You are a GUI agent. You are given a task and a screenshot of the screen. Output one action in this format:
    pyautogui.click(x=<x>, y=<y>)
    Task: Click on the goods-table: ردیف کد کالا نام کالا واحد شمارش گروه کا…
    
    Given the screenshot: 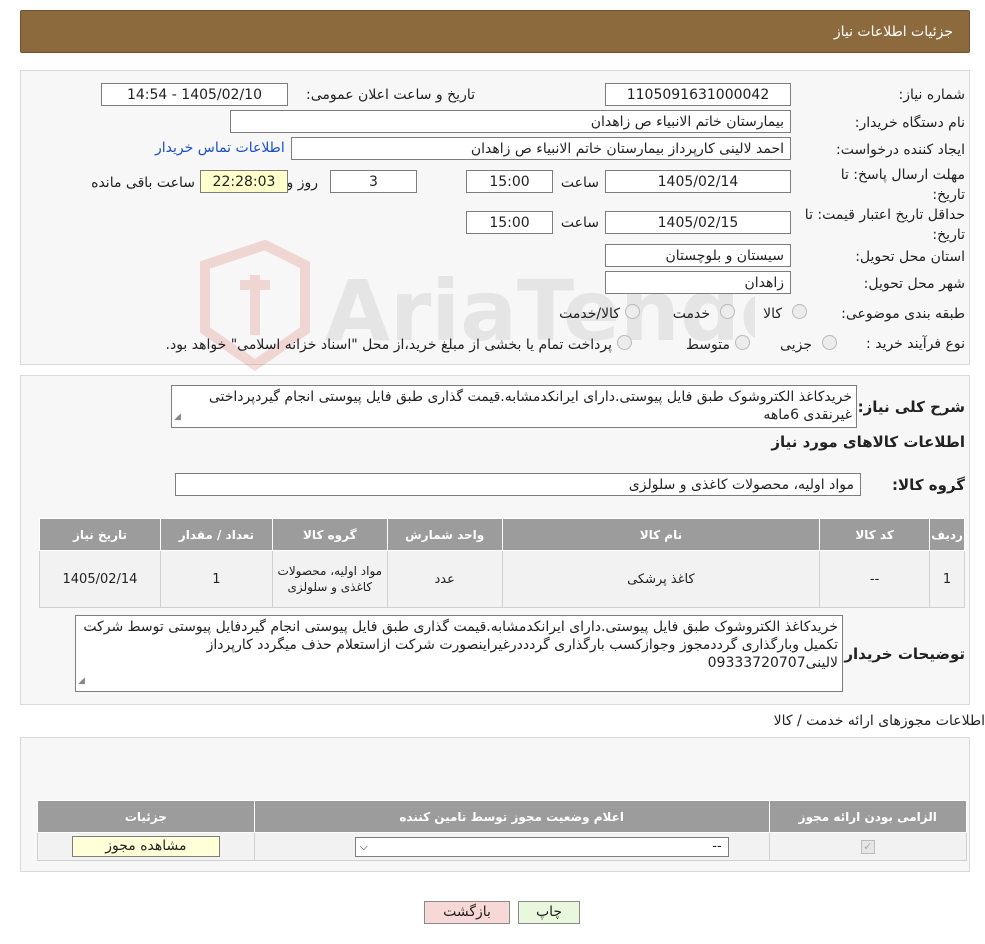 What is the action you would take?
    pyautogui.click(x=502, y=563)
    